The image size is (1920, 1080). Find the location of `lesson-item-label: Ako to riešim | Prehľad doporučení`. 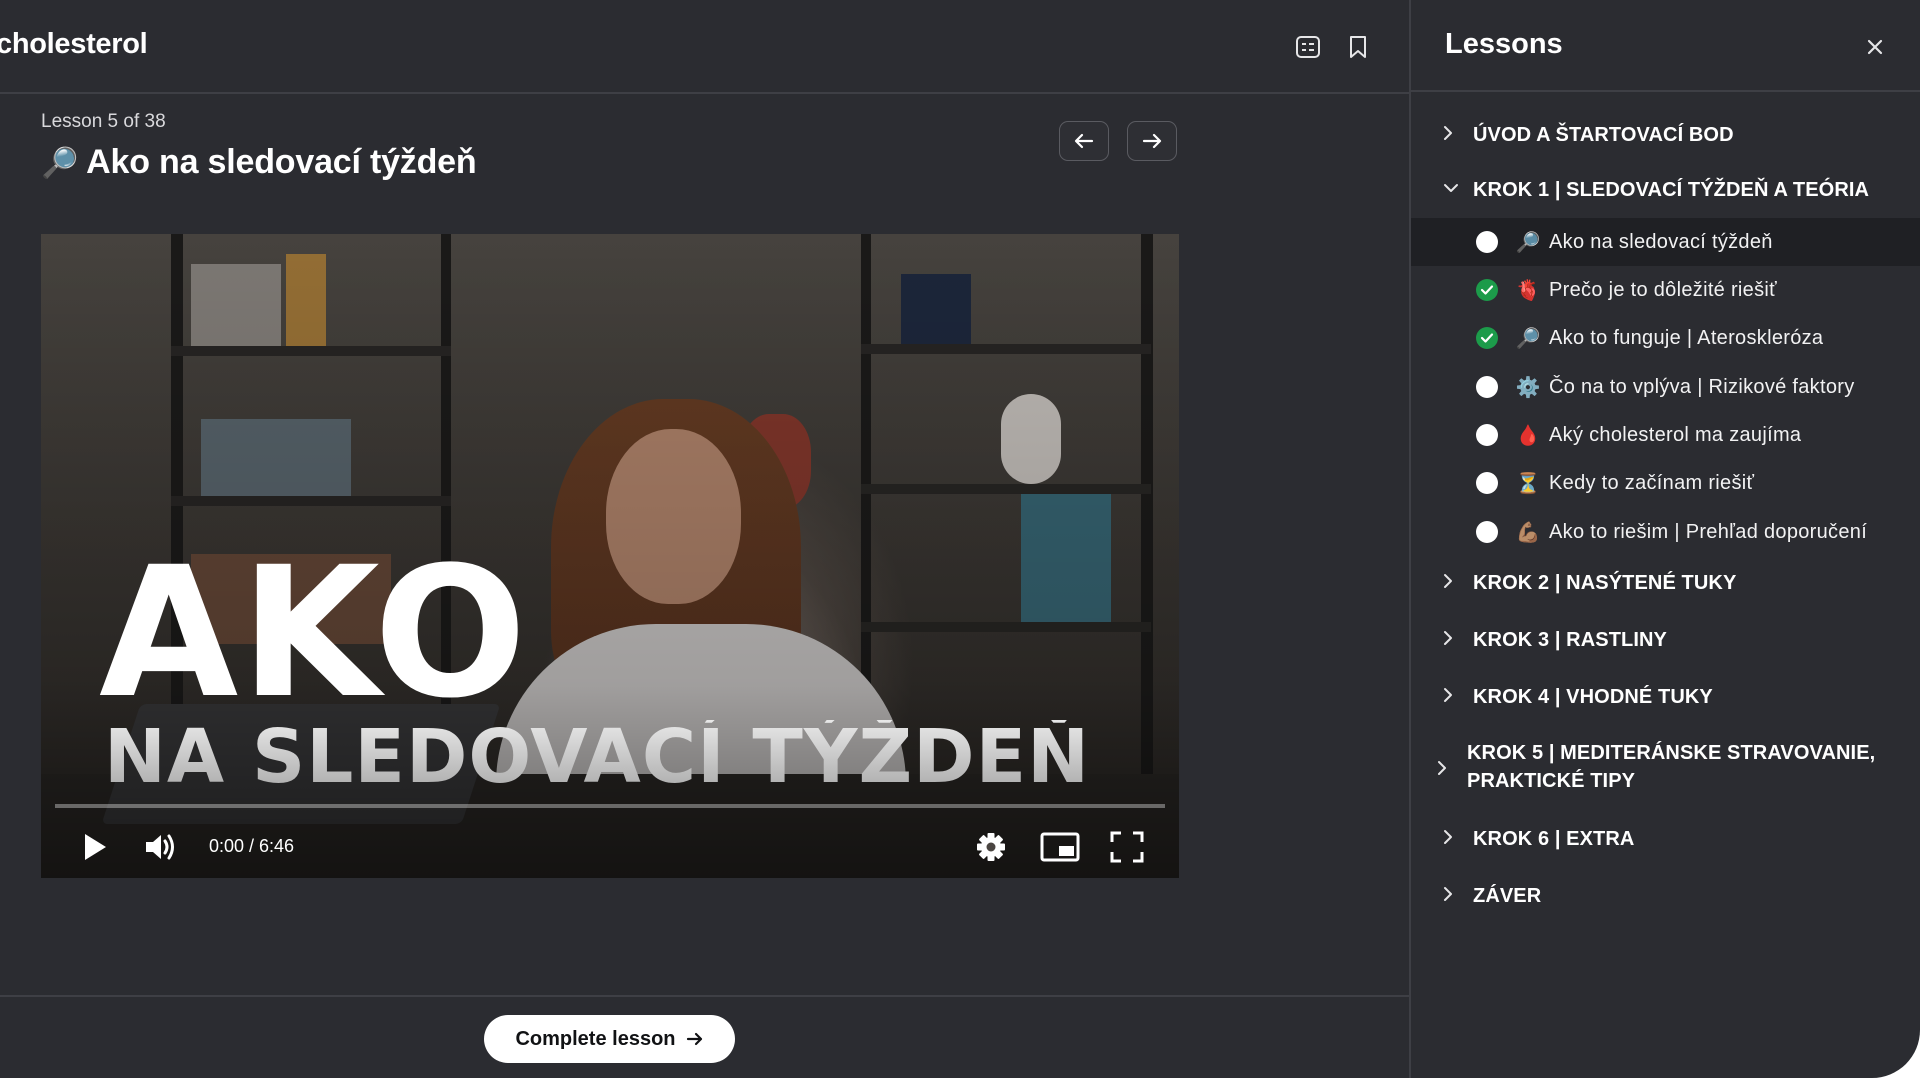

lesson-item-label: Ako to riešim | Prehľad doporučení is located at coordinates (1708, 532).